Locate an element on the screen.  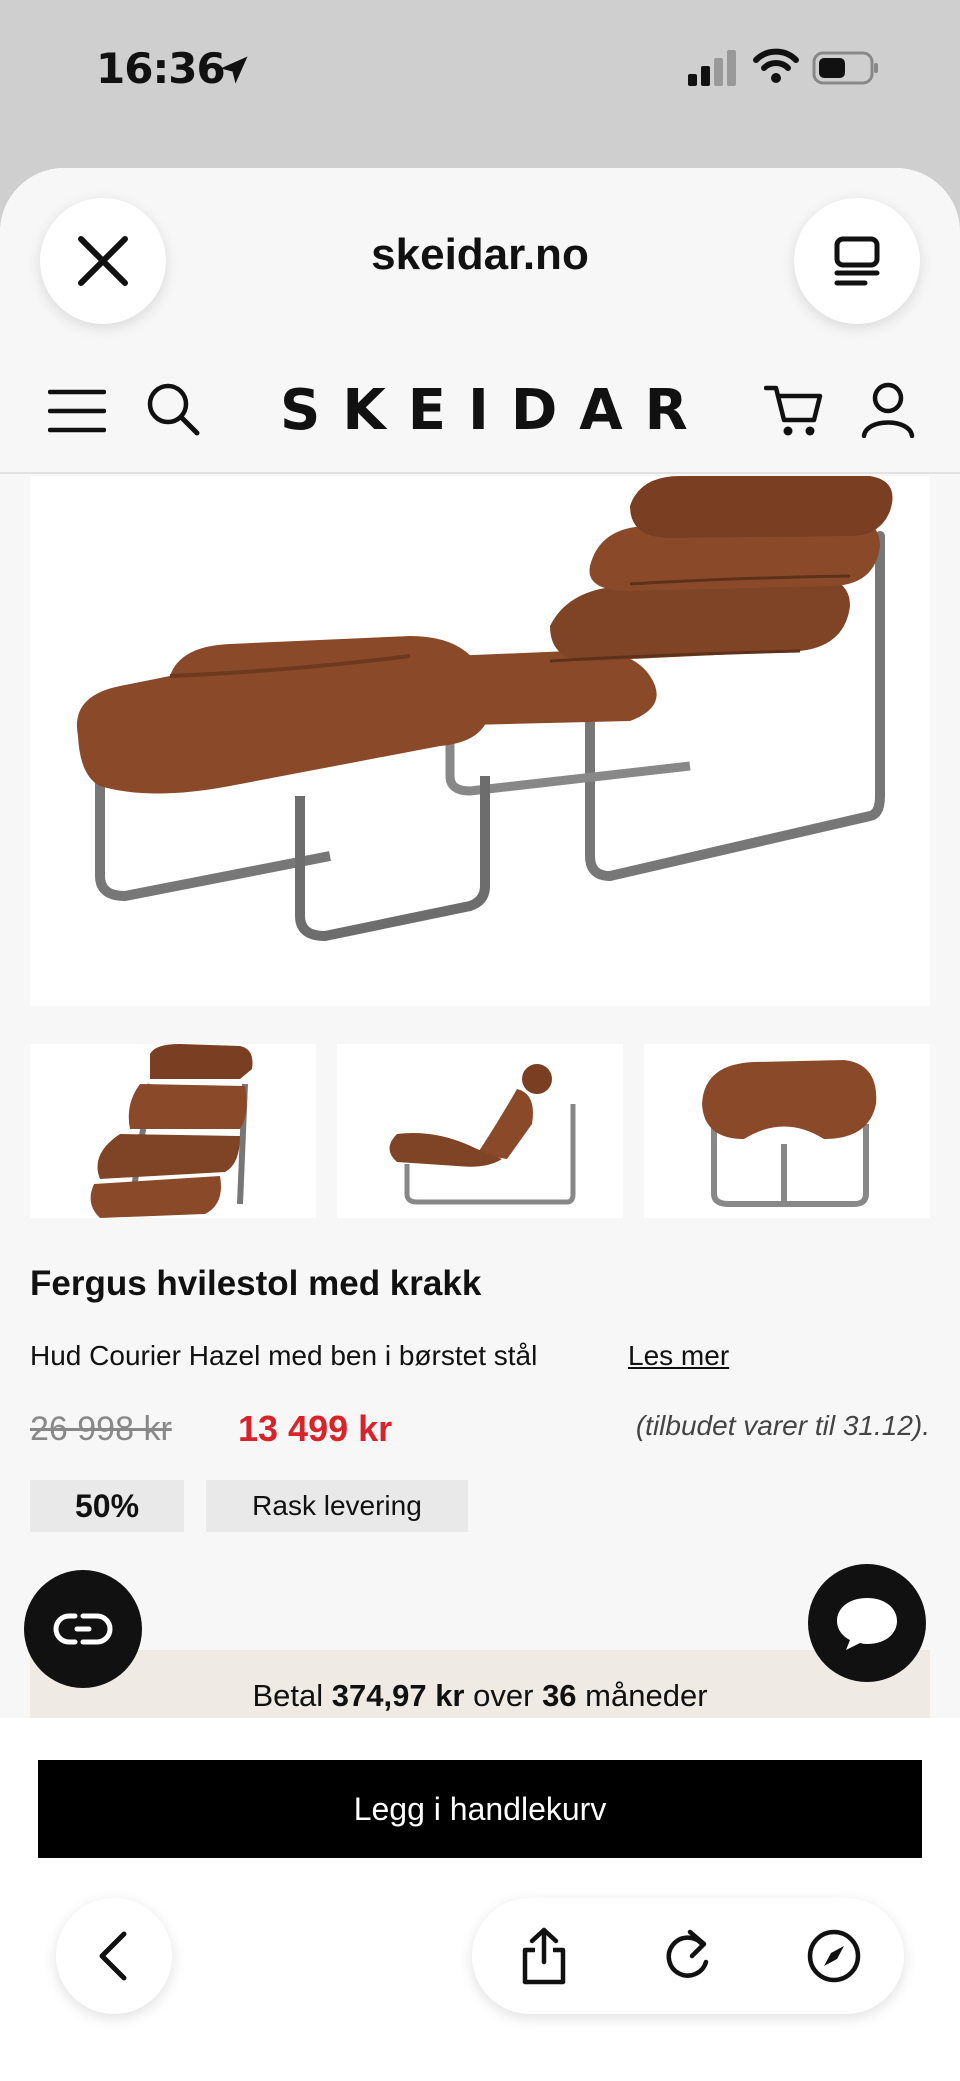
search-icon is located at coordinates (173, 409).